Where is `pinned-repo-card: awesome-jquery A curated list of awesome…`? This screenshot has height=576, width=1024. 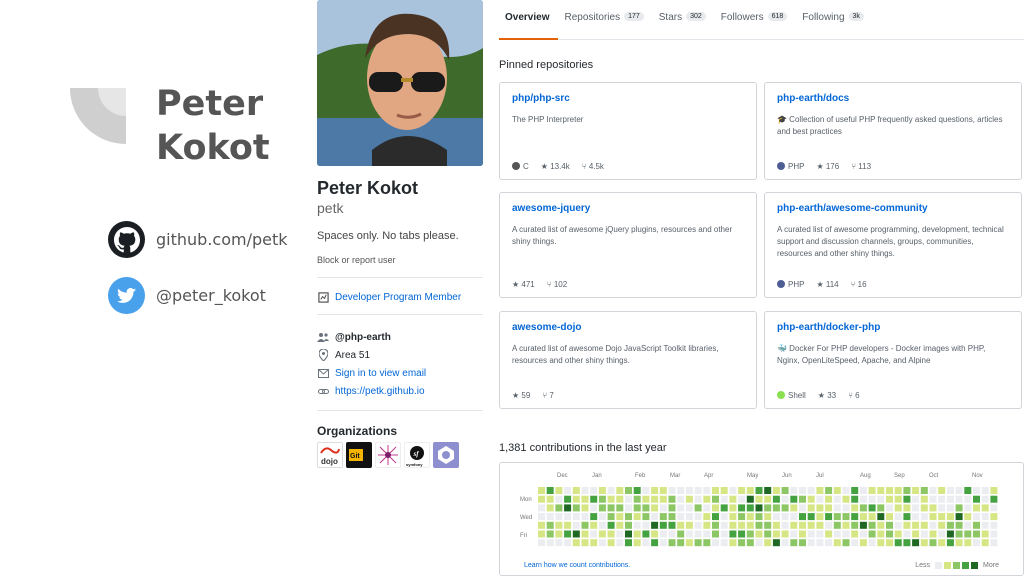
pinned-repo-card: awesome-jquery A curated list of awesome… is located at coordinates (628, 245).